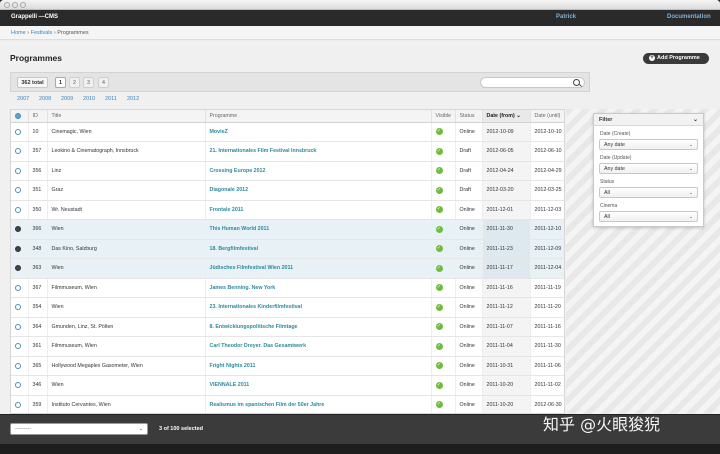 Image resolution: width=720 pixels, height=454 pixels. Describe the element at coordinates (23, 5) in the screenshot. I see `zoom-window-icon` at that location.